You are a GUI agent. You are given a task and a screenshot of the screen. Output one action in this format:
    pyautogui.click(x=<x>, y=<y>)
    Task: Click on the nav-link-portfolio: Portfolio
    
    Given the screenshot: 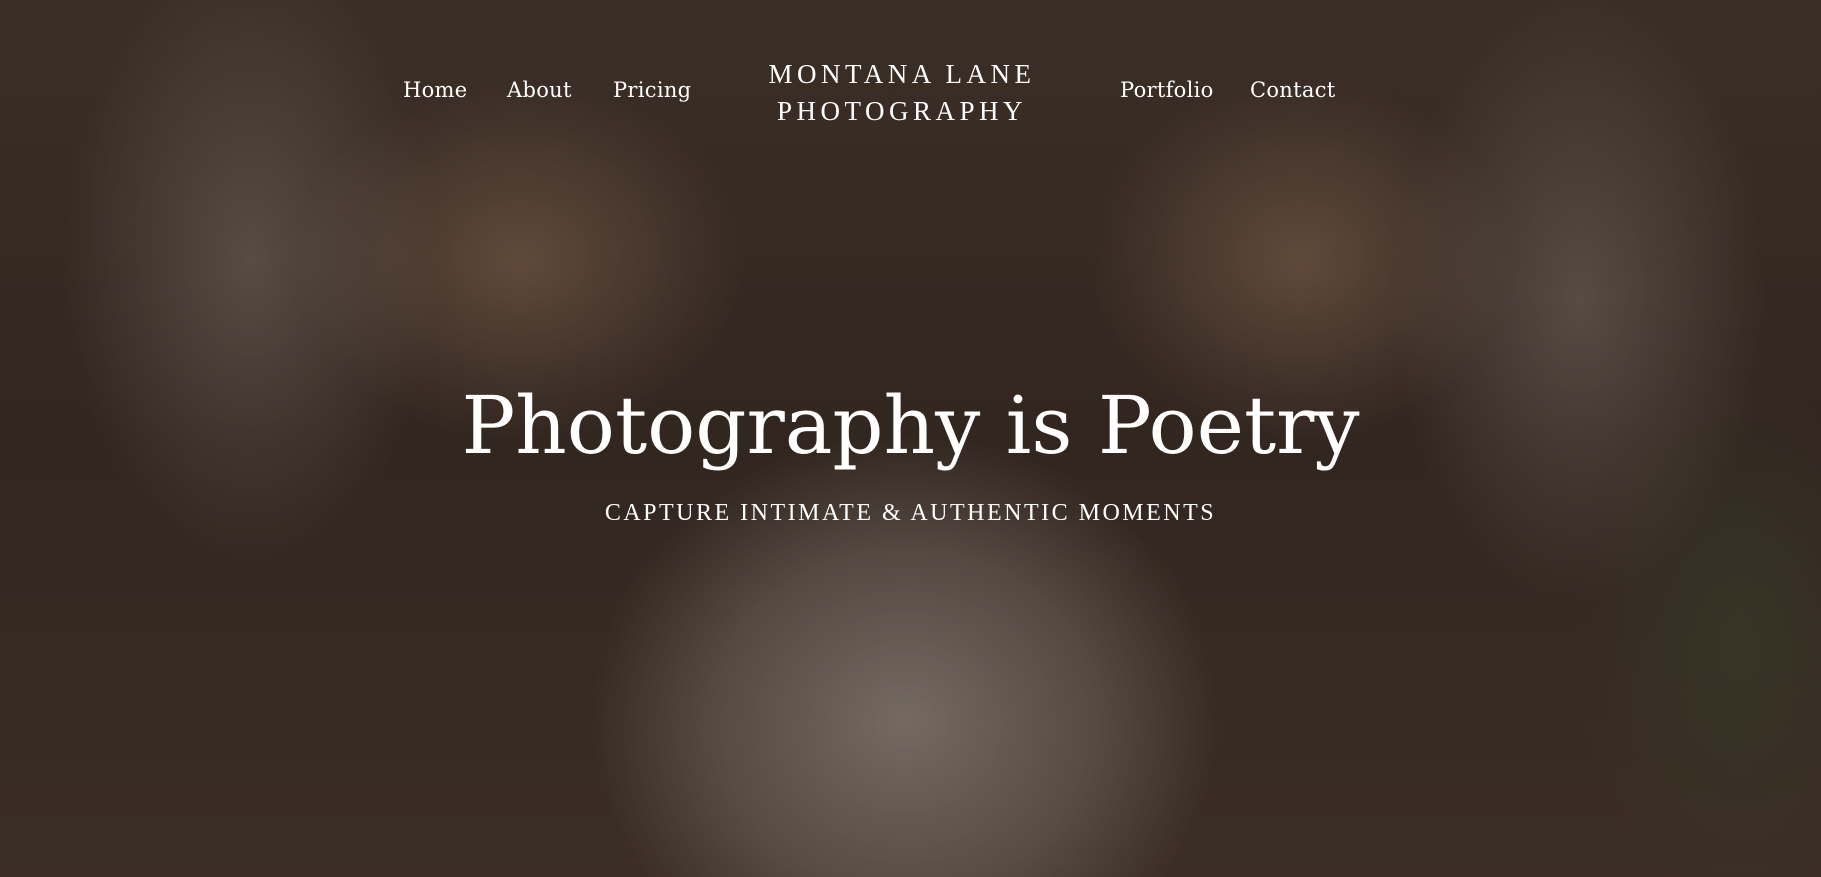 What is the action you would take?
    pyautogui.click(x=1167, y=90)
    